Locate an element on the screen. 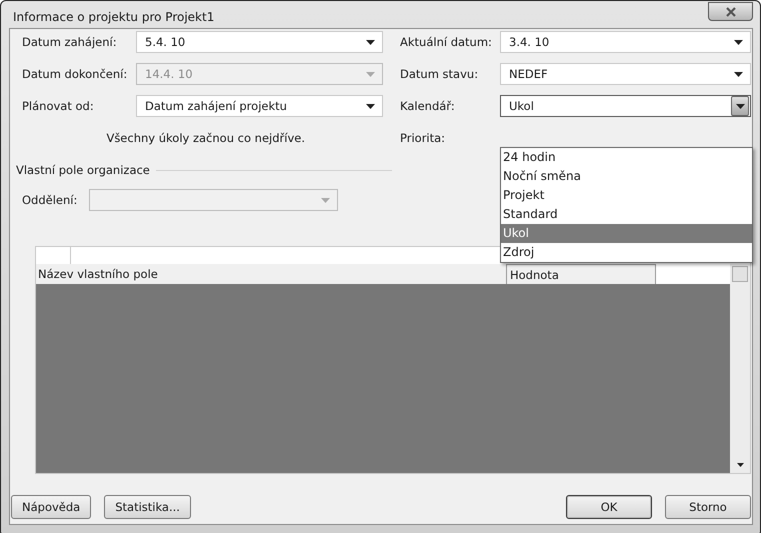 The width and height of the screenshot is (761, 533). close-button is located at coordinates (730, 11).